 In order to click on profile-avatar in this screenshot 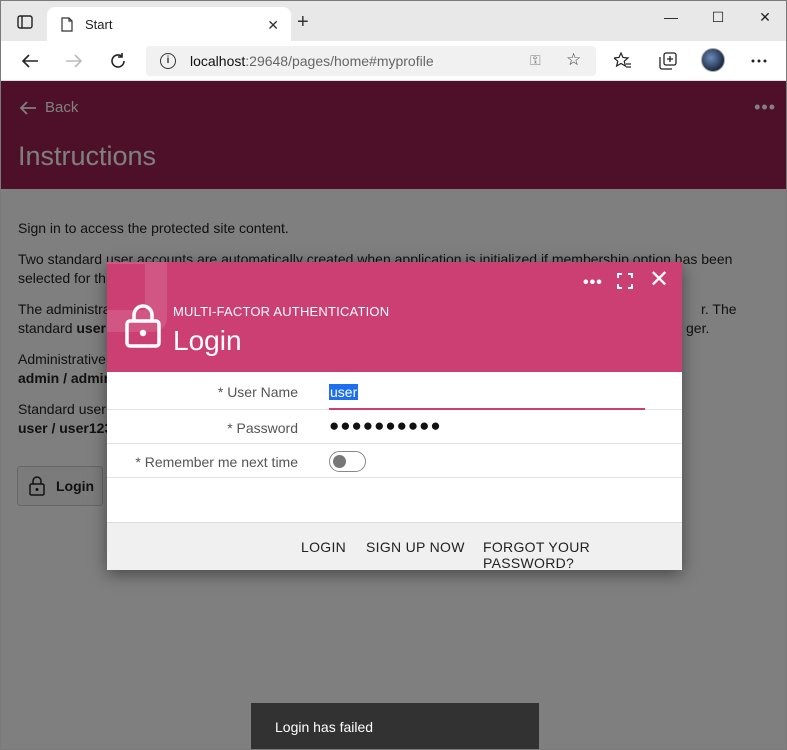, I will do `click(713, 60)`.